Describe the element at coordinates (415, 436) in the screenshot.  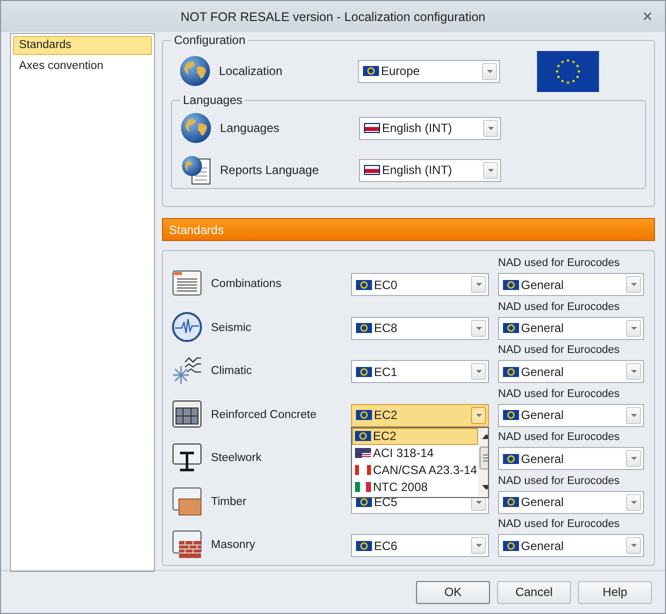
I see `dropdown-option: EC2` at that location.